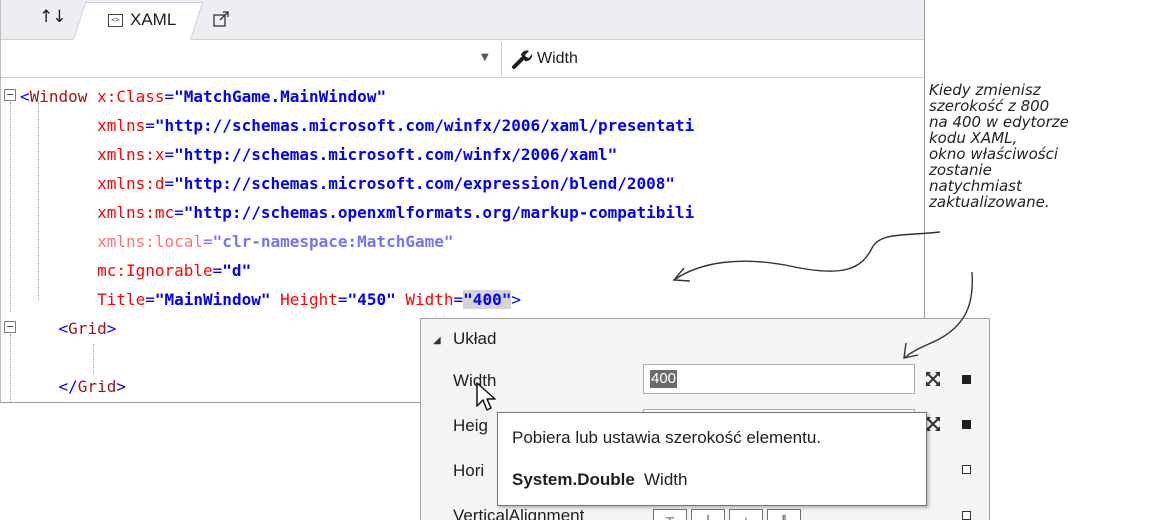 This screenshot has width=1154, height=520. I want to click on wrench-icon, so click(522, 59).